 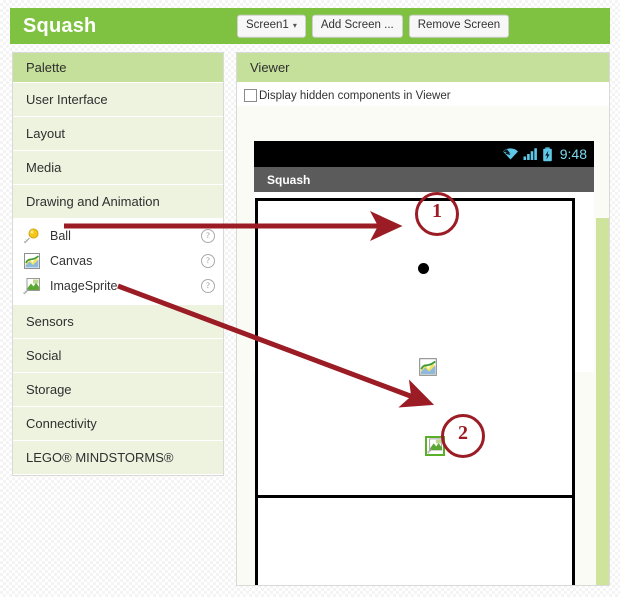 I want to click on palette-item-canvas: Canvas ?, so click(x=118, y=260).